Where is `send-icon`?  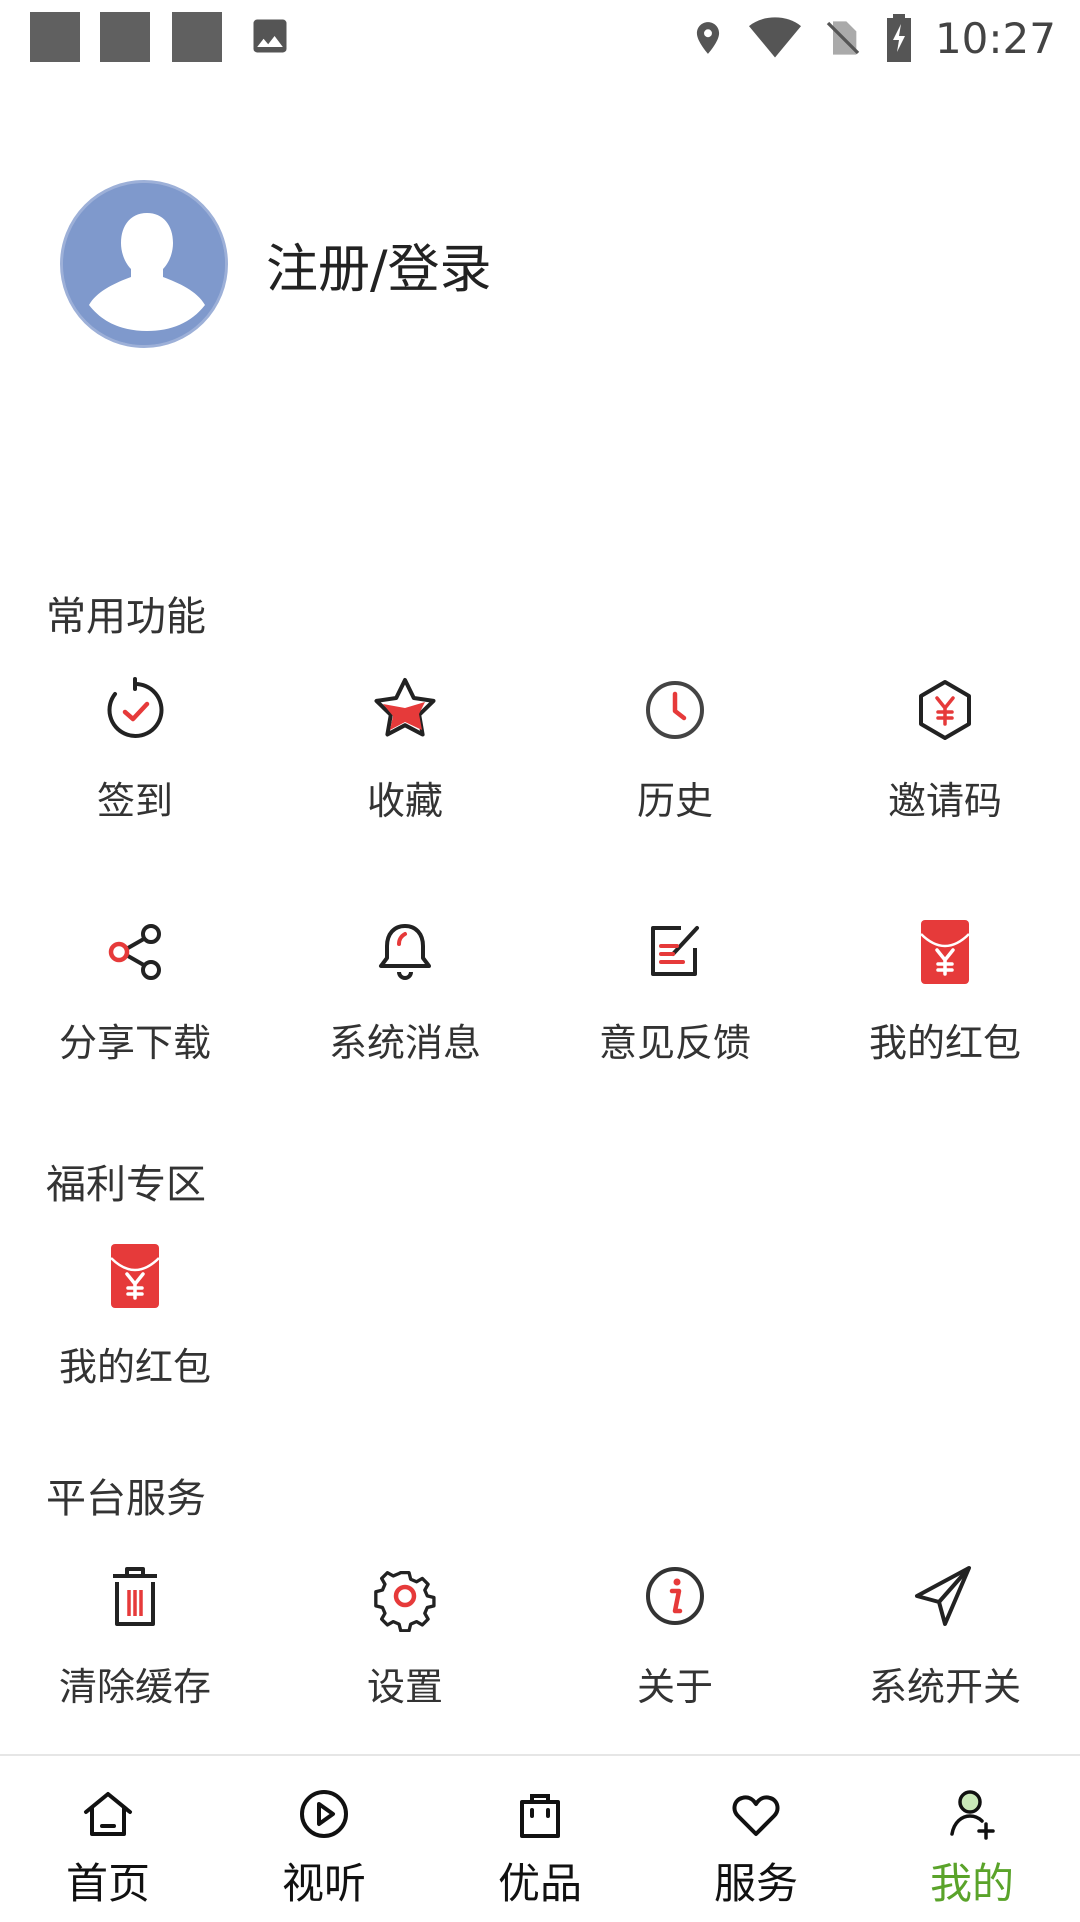
send-icon is located at coordinates (945, 1596).